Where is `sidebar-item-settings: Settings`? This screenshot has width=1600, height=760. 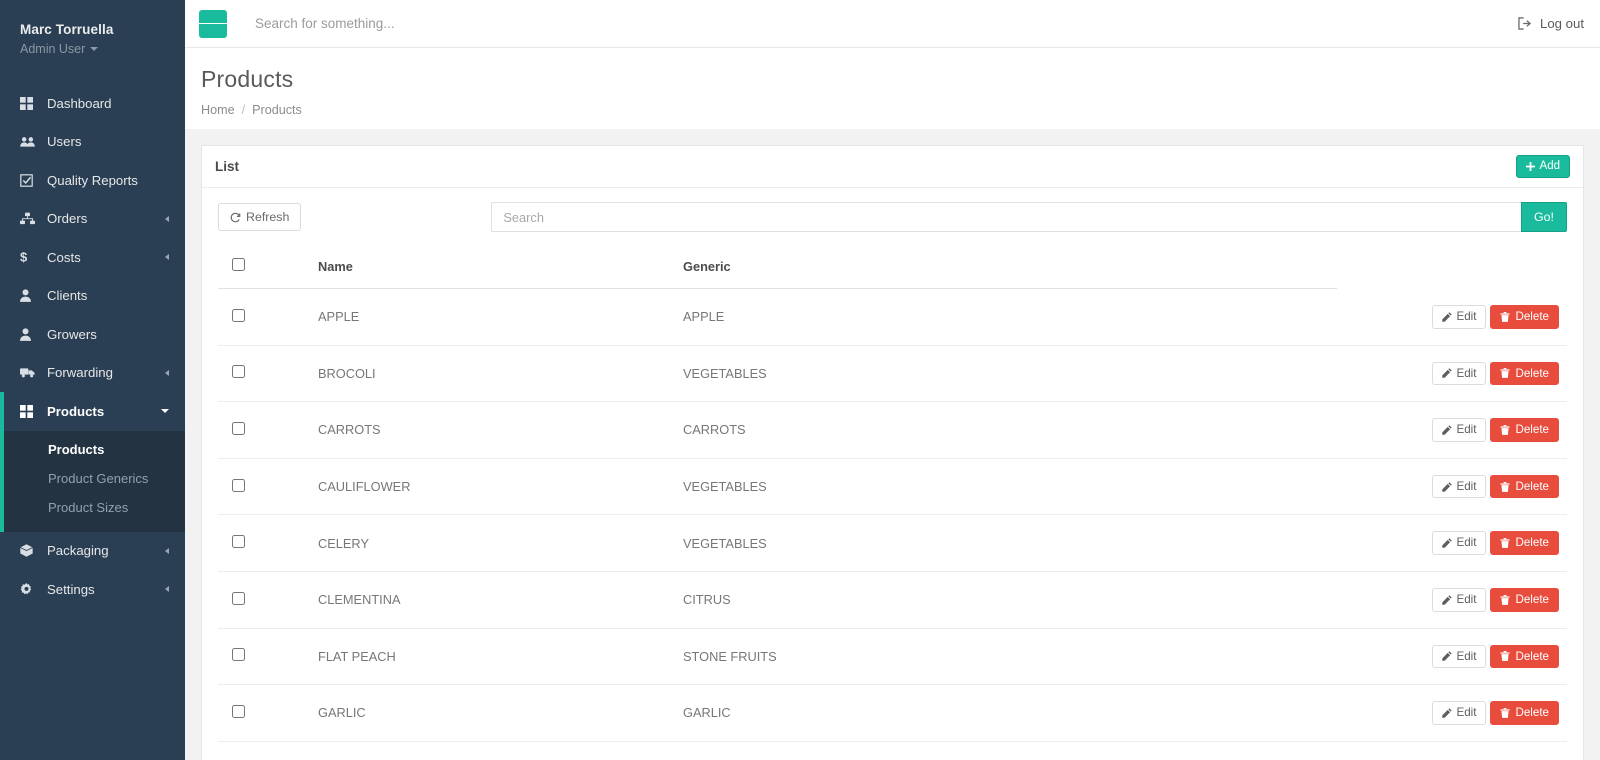
sidebar-item-settings: Settings is located at coordinates (92, 589).